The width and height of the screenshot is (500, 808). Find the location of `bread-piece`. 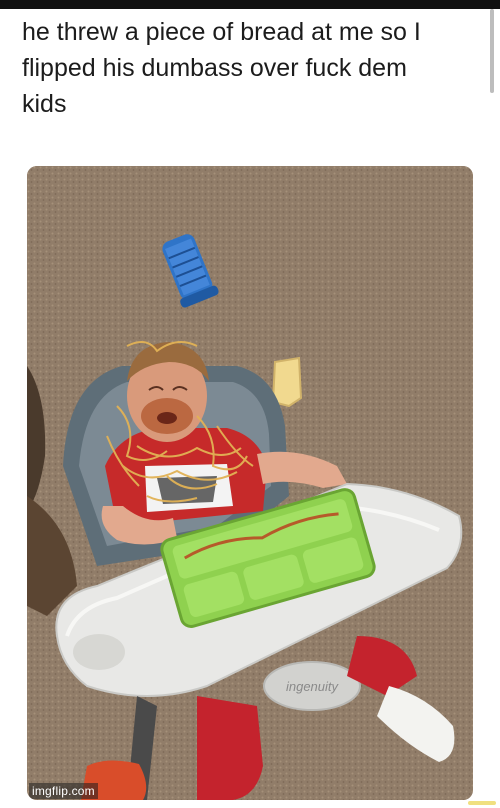

bread-piece is located at coordinates (287, 382).